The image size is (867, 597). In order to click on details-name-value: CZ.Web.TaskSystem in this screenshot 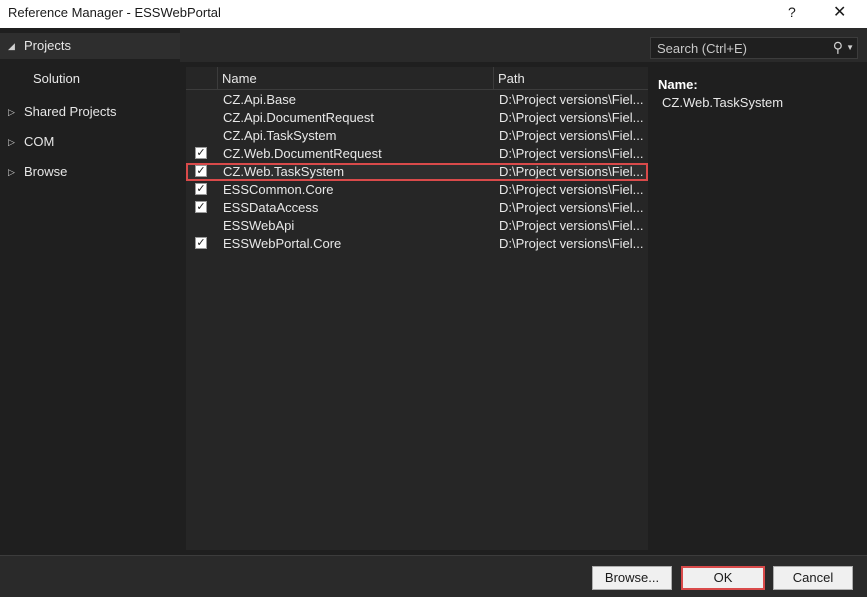, I will do `click(723, 102)`.